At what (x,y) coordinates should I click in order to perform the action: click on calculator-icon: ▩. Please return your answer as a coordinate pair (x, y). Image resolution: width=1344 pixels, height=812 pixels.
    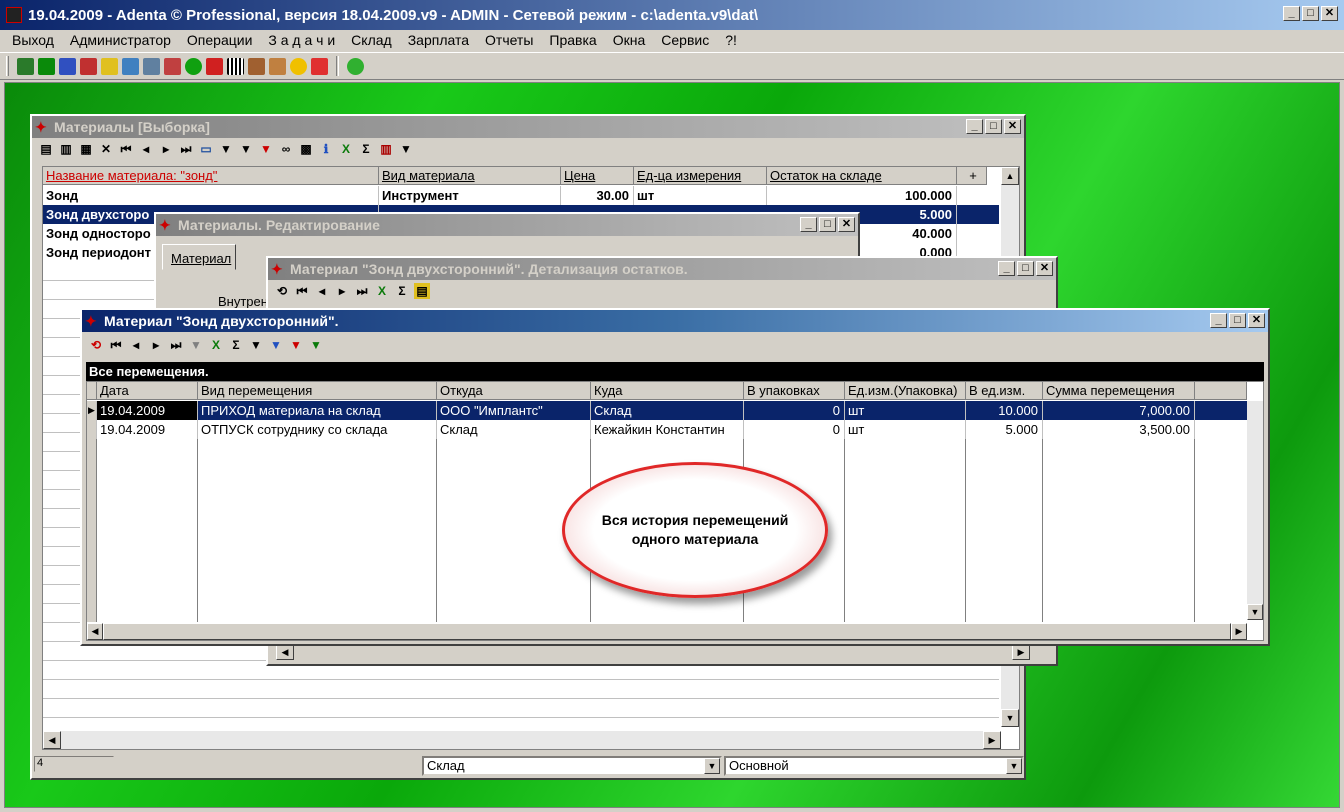
    Looking at the image, I should click on (306, 149).